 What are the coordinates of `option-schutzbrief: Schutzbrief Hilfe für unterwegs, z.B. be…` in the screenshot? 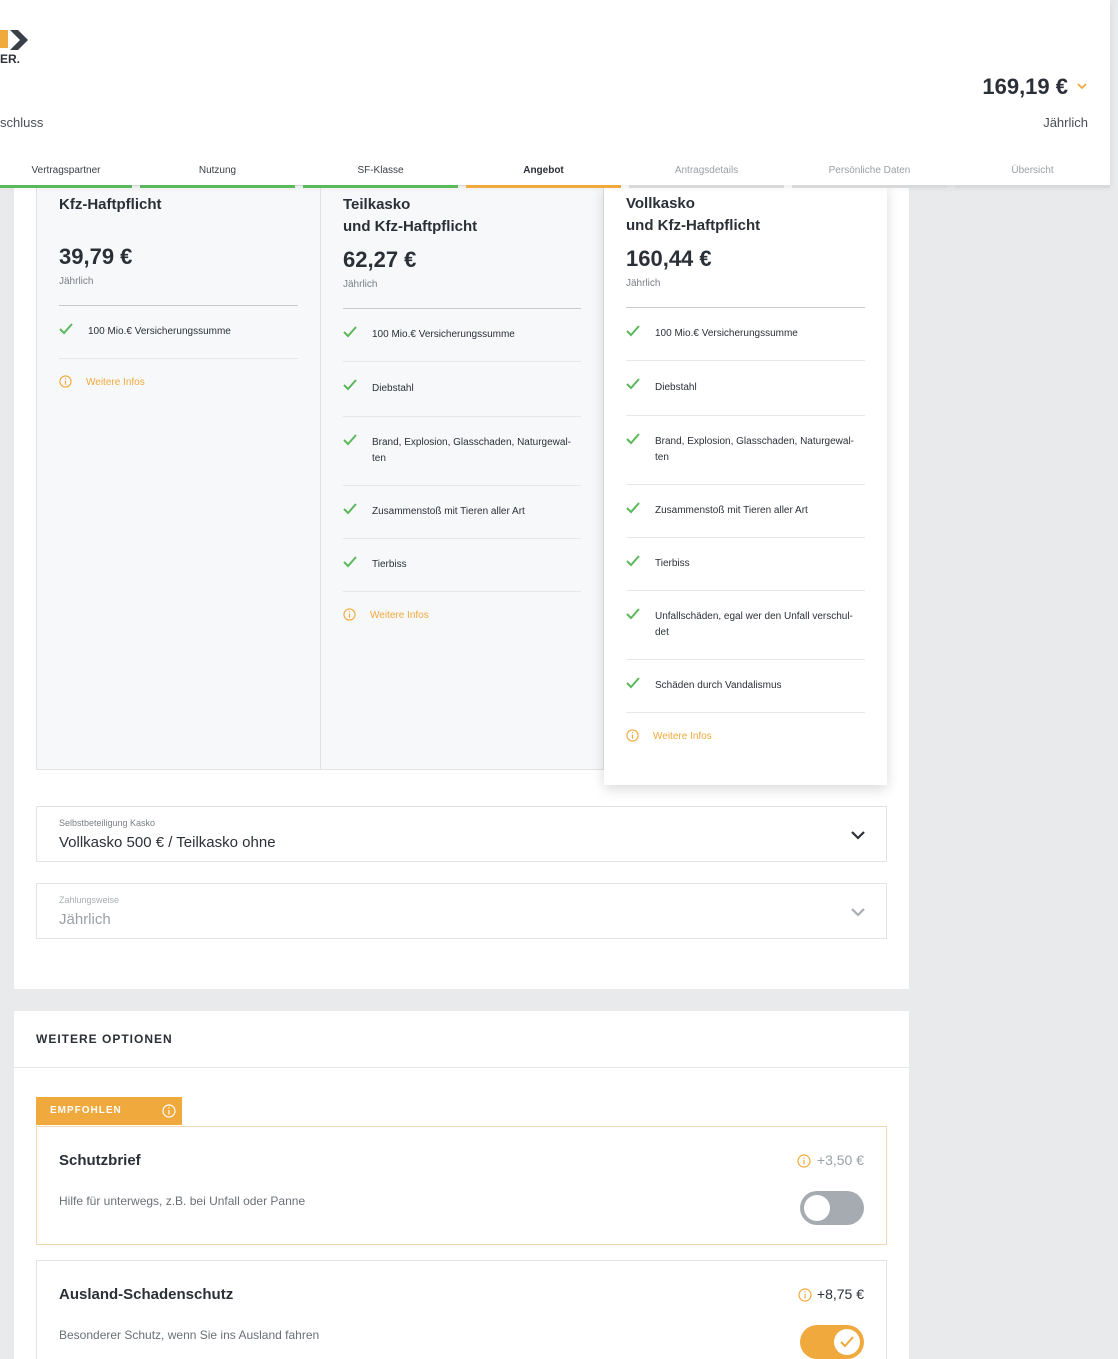 It's located at (461, 1185).